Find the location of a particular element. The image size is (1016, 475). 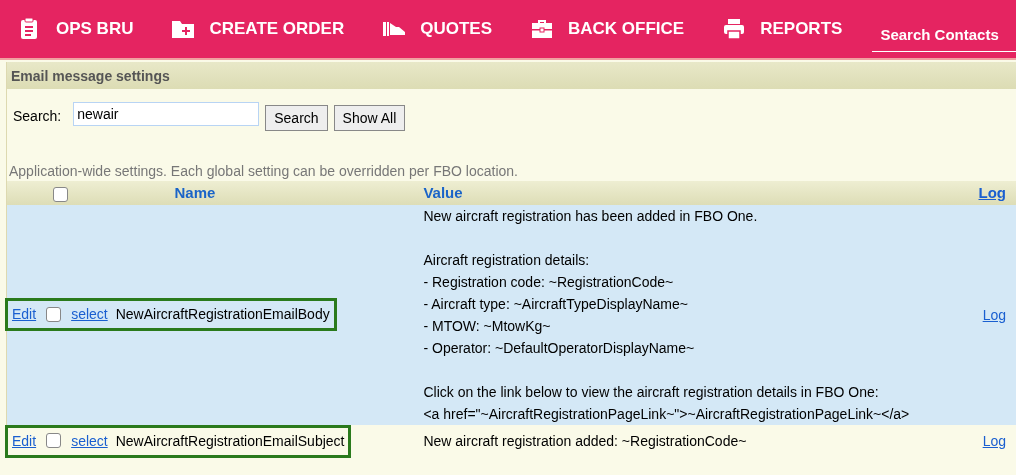

value-text: - Registration code: ~RegistrationCode~ is located at coordinates (549, 282).